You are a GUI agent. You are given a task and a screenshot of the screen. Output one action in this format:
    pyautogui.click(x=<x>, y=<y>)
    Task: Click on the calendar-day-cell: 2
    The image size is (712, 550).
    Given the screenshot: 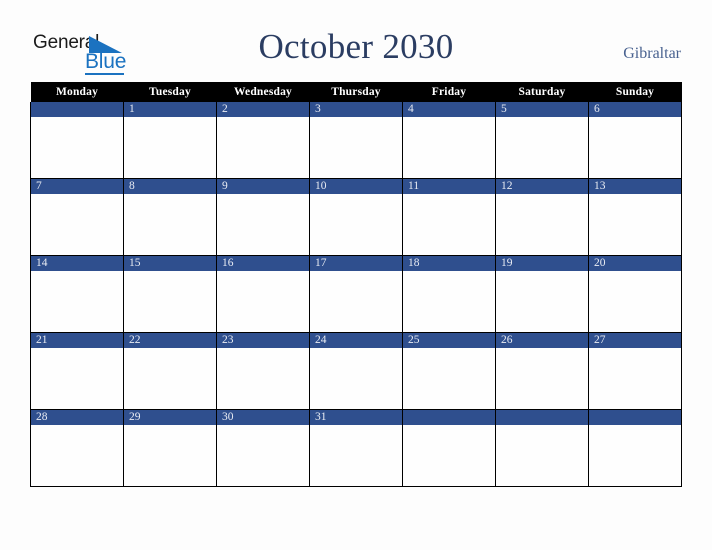 What is the action you would take?
    pyautogui.click(x=263, y=140)
    